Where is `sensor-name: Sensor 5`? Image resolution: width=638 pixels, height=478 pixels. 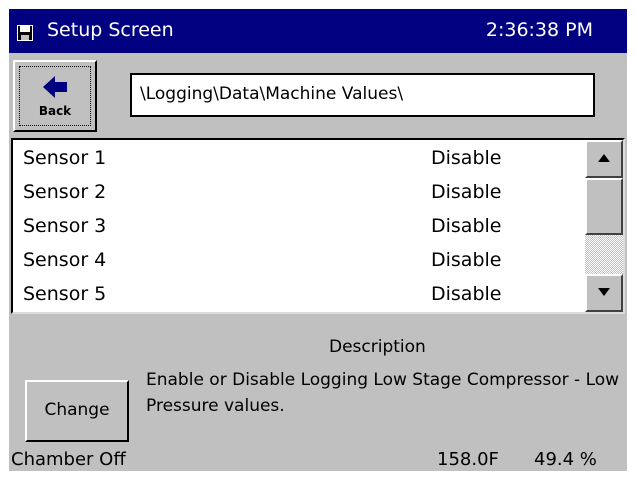
sensor-name: Sensor 5 is located at coordinates (65, 294).